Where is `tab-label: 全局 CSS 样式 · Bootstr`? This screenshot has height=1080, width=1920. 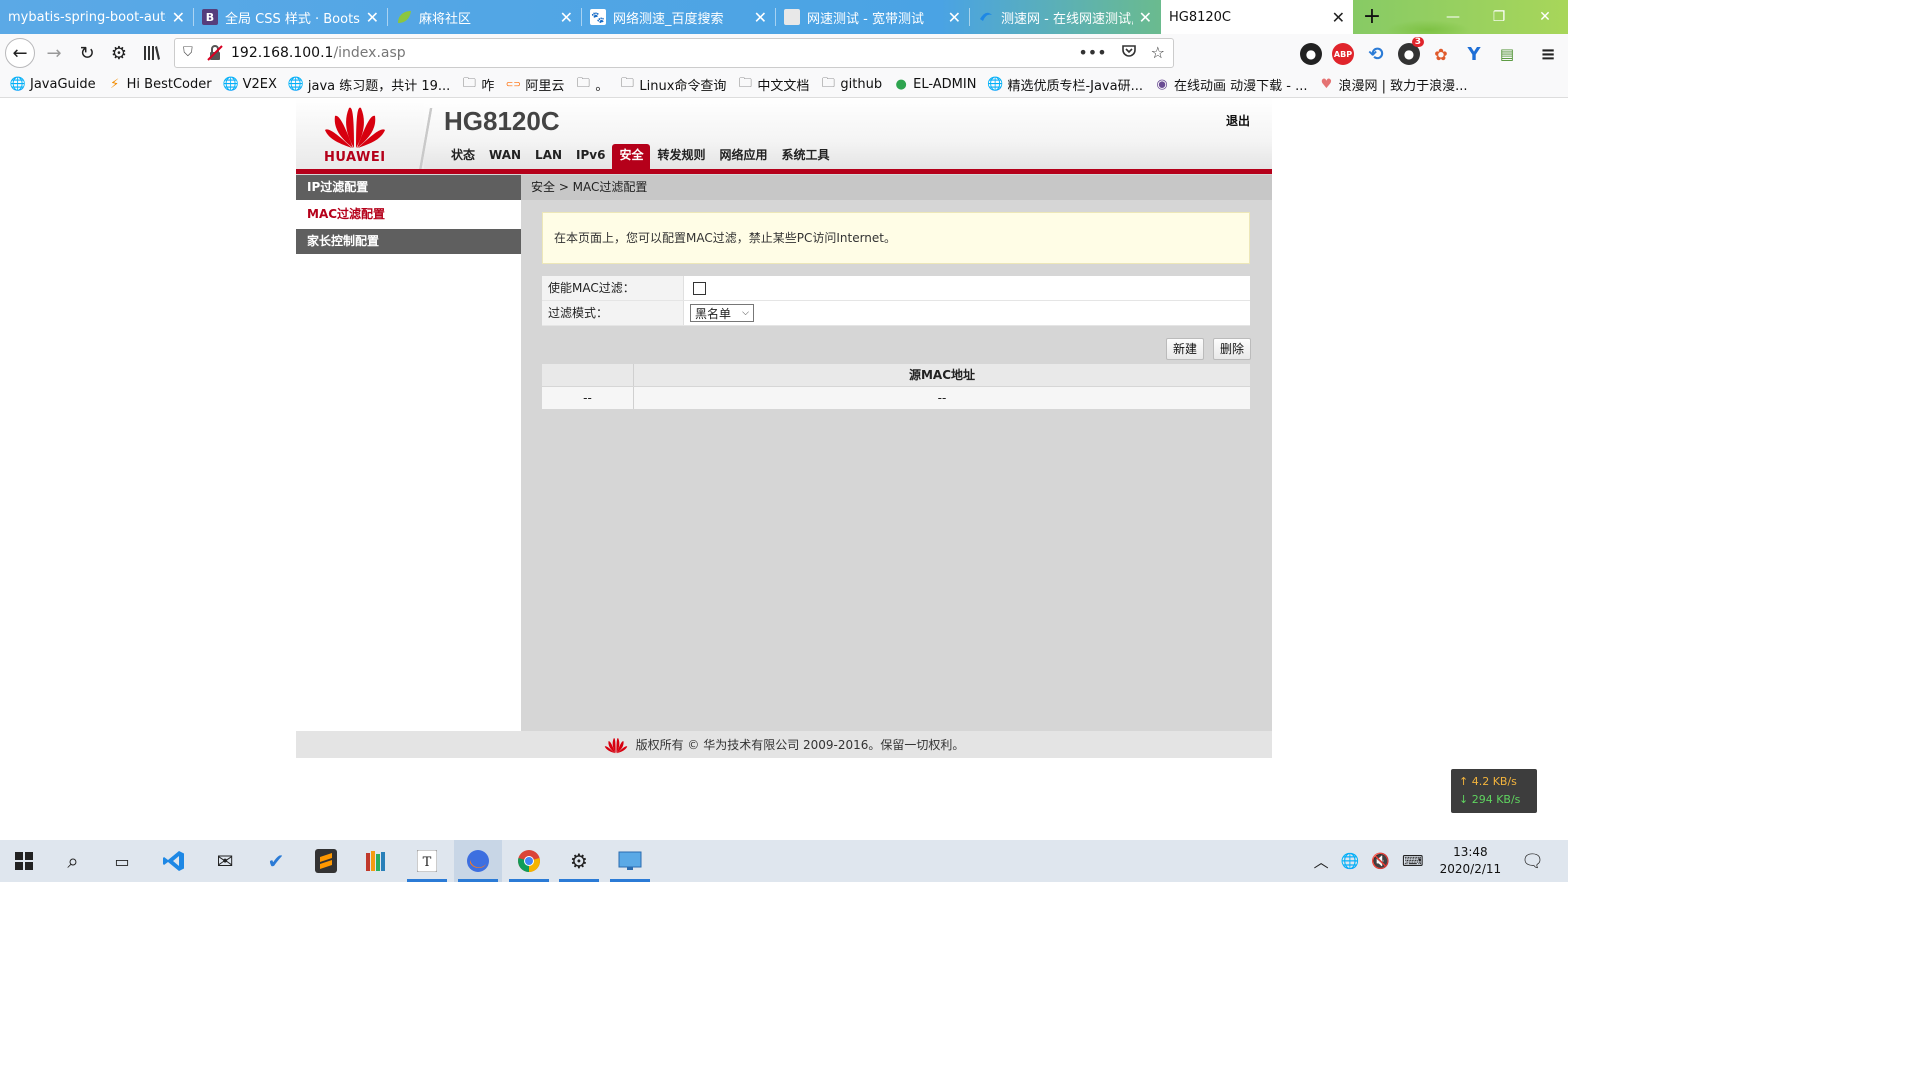
tab-label: 全局 CSS 样式 · Bootstr is located at coordinates (292, 19).